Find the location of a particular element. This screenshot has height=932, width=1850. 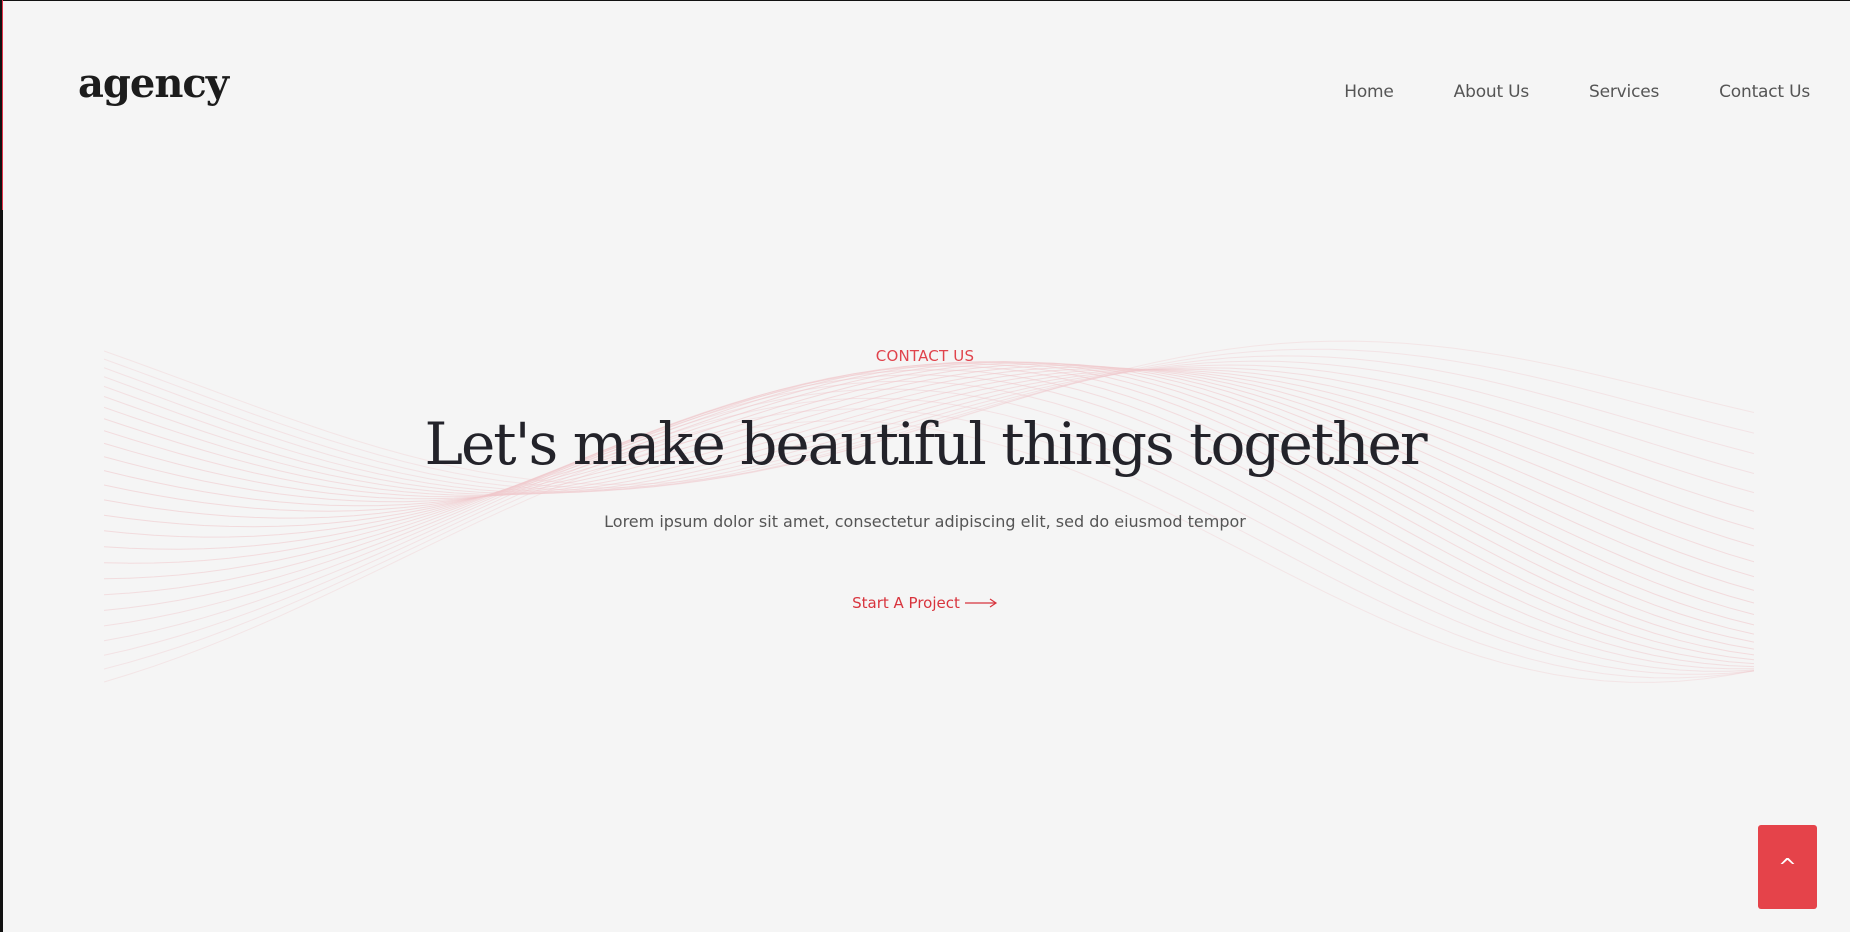

hero-eyebrow: CONTACT US is located at coordinates (925, 356).